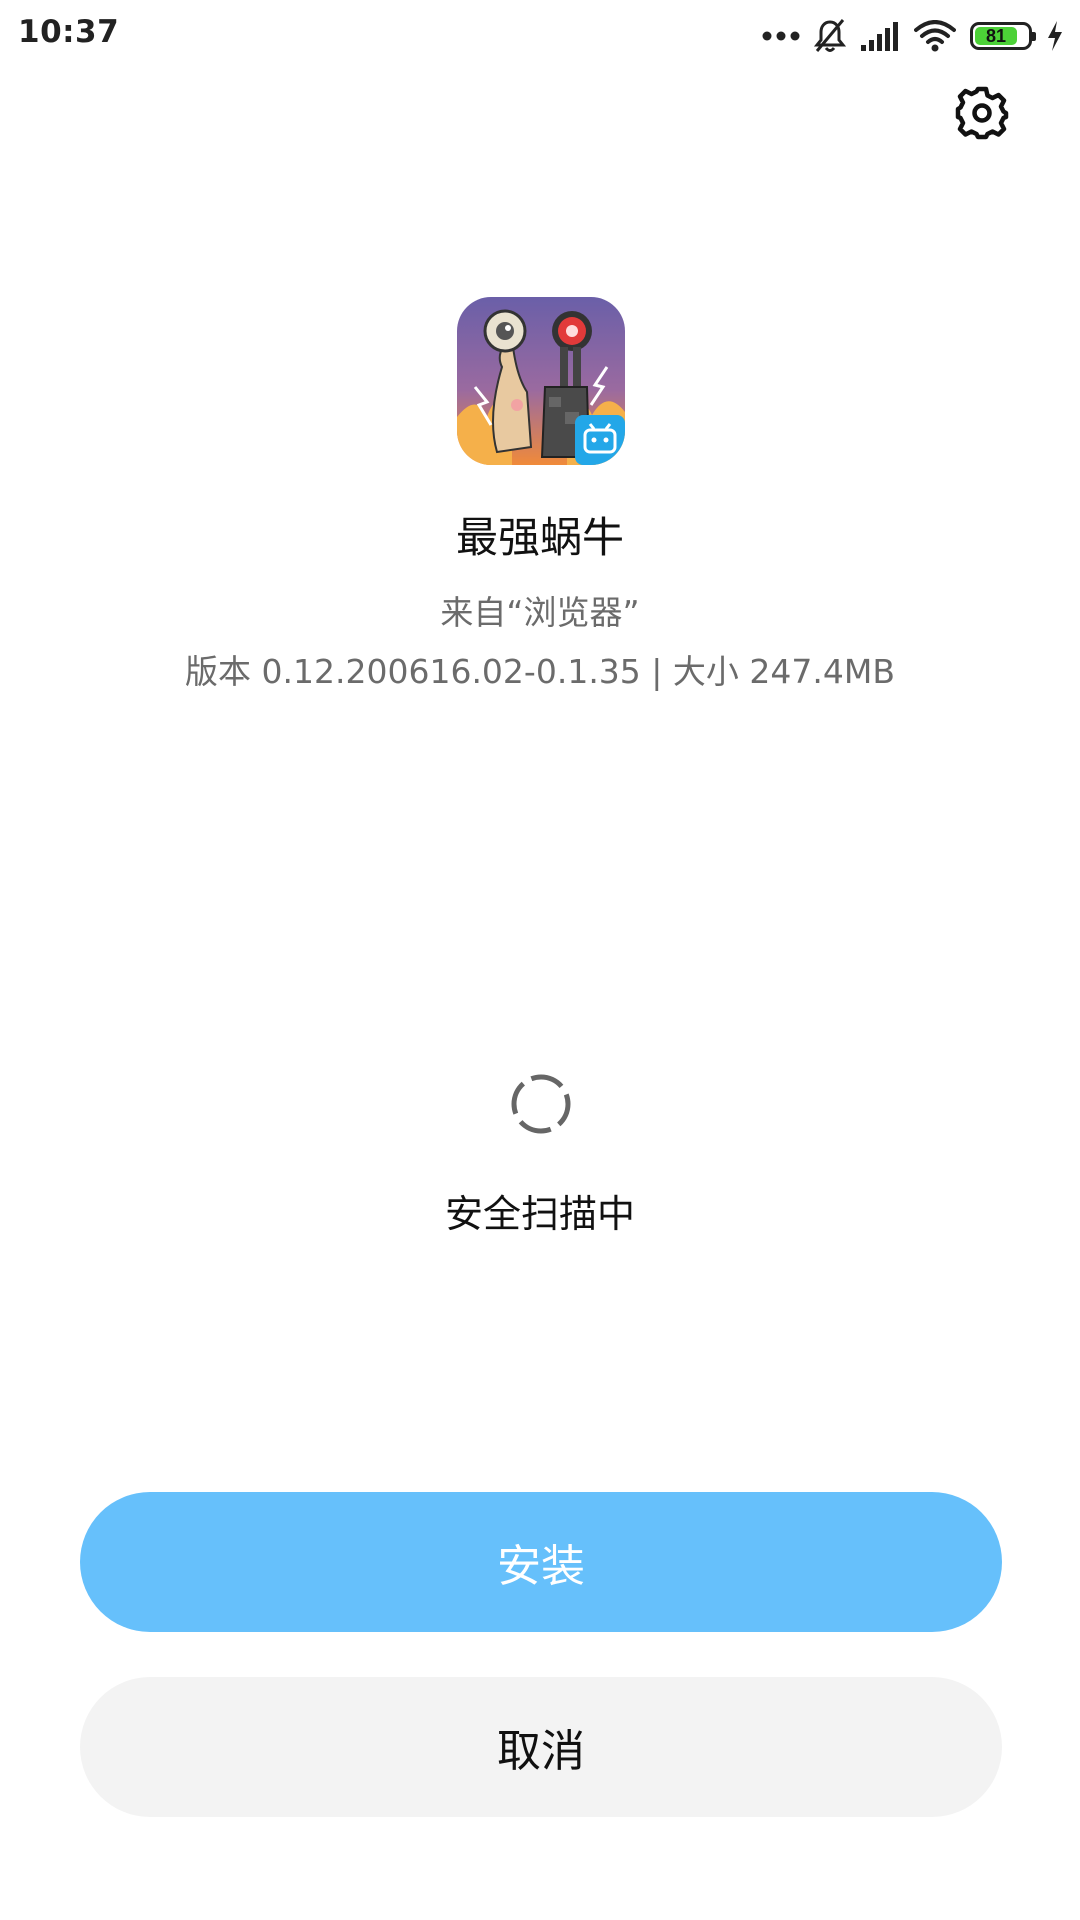 The width and height of the screenshot is (1080, 1920). What do you see at coordinates (539, 1214) in the screenshot?
I see `scan-status: 安全扫描中` at bounding box center [539, 1214].